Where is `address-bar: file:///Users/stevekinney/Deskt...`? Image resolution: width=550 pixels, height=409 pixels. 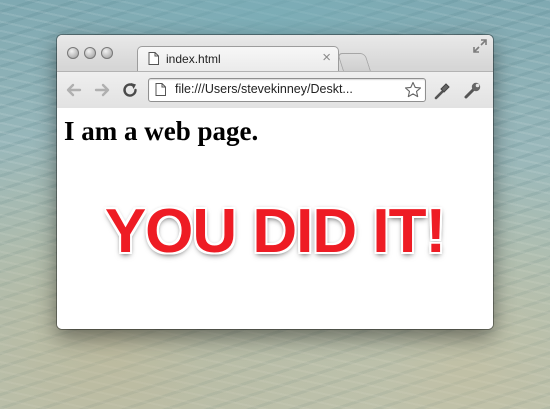
address-bar: file:///Users/stevekinney/Deskt... is located at coordinates (287, 90).